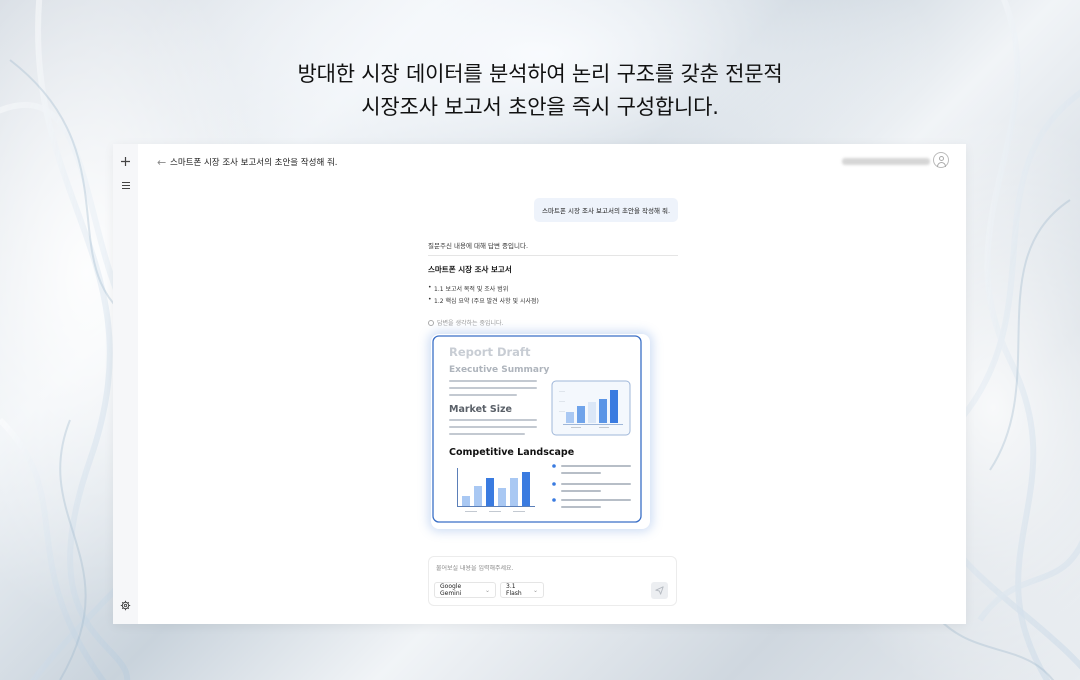  I want to click on answer-heading: 스마트폰 시장 조사 보고서, so click(470, 269).